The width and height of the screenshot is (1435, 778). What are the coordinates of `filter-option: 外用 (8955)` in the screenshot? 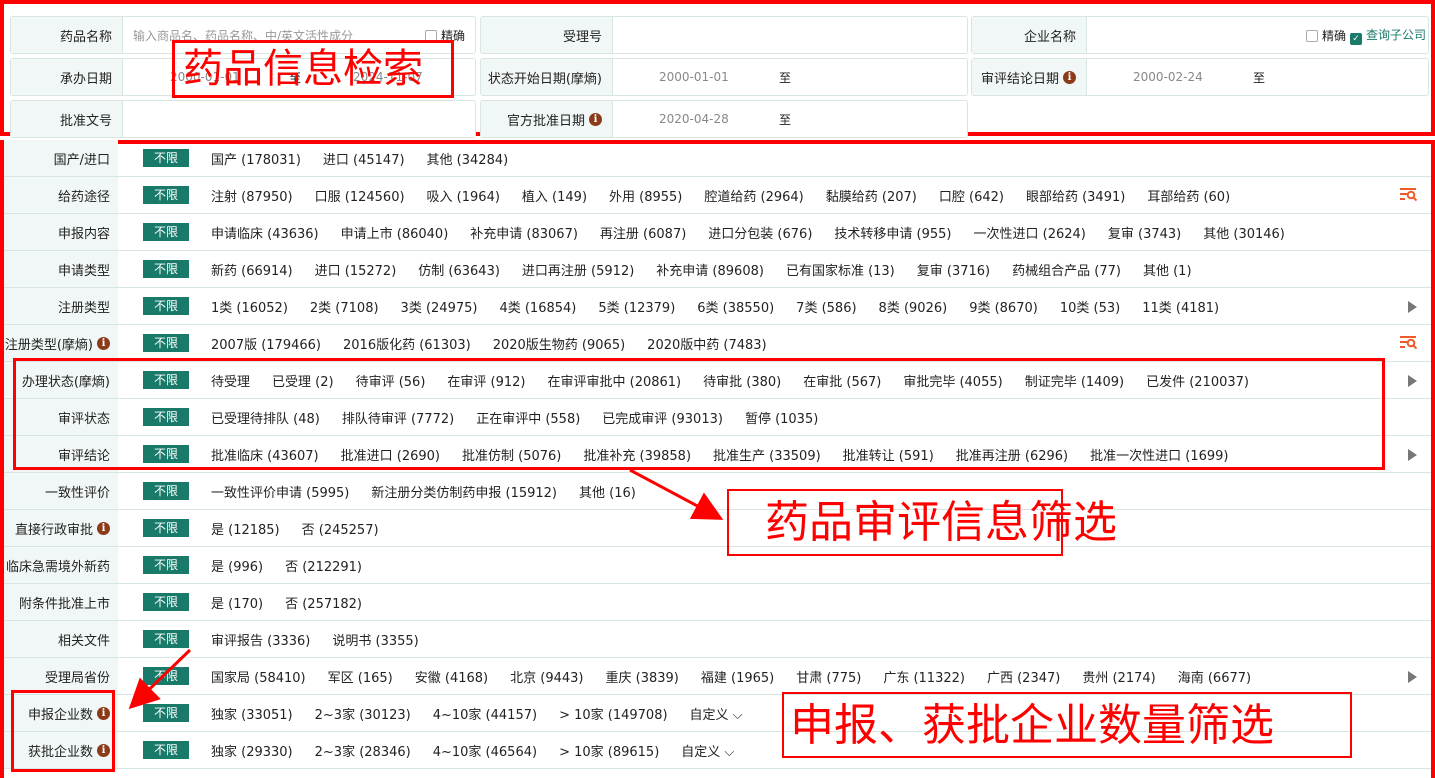 It's located at (645, 195).